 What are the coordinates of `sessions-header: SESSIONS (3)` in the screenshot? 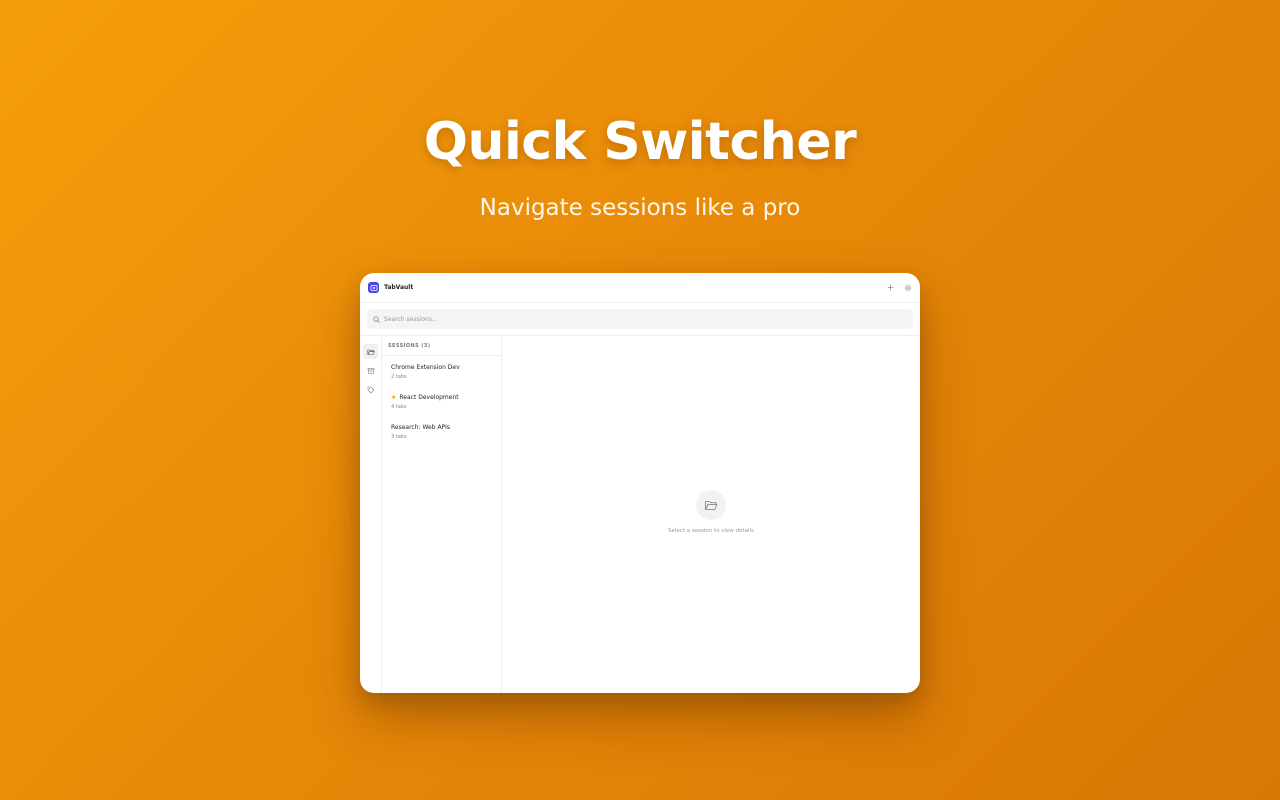 It's located at (441, 346).